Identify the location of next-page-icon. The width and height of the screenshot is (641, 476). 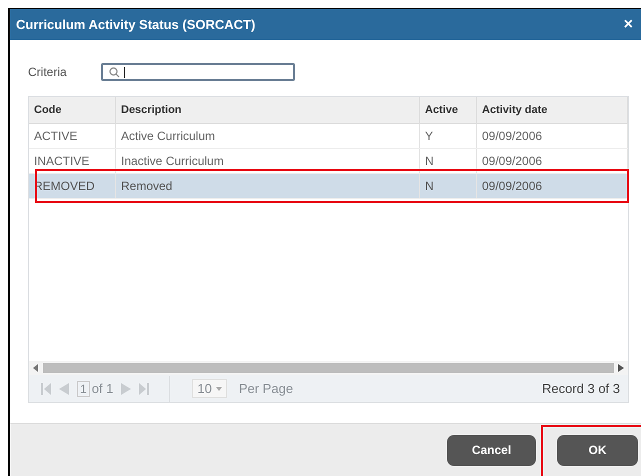
(126, 388).